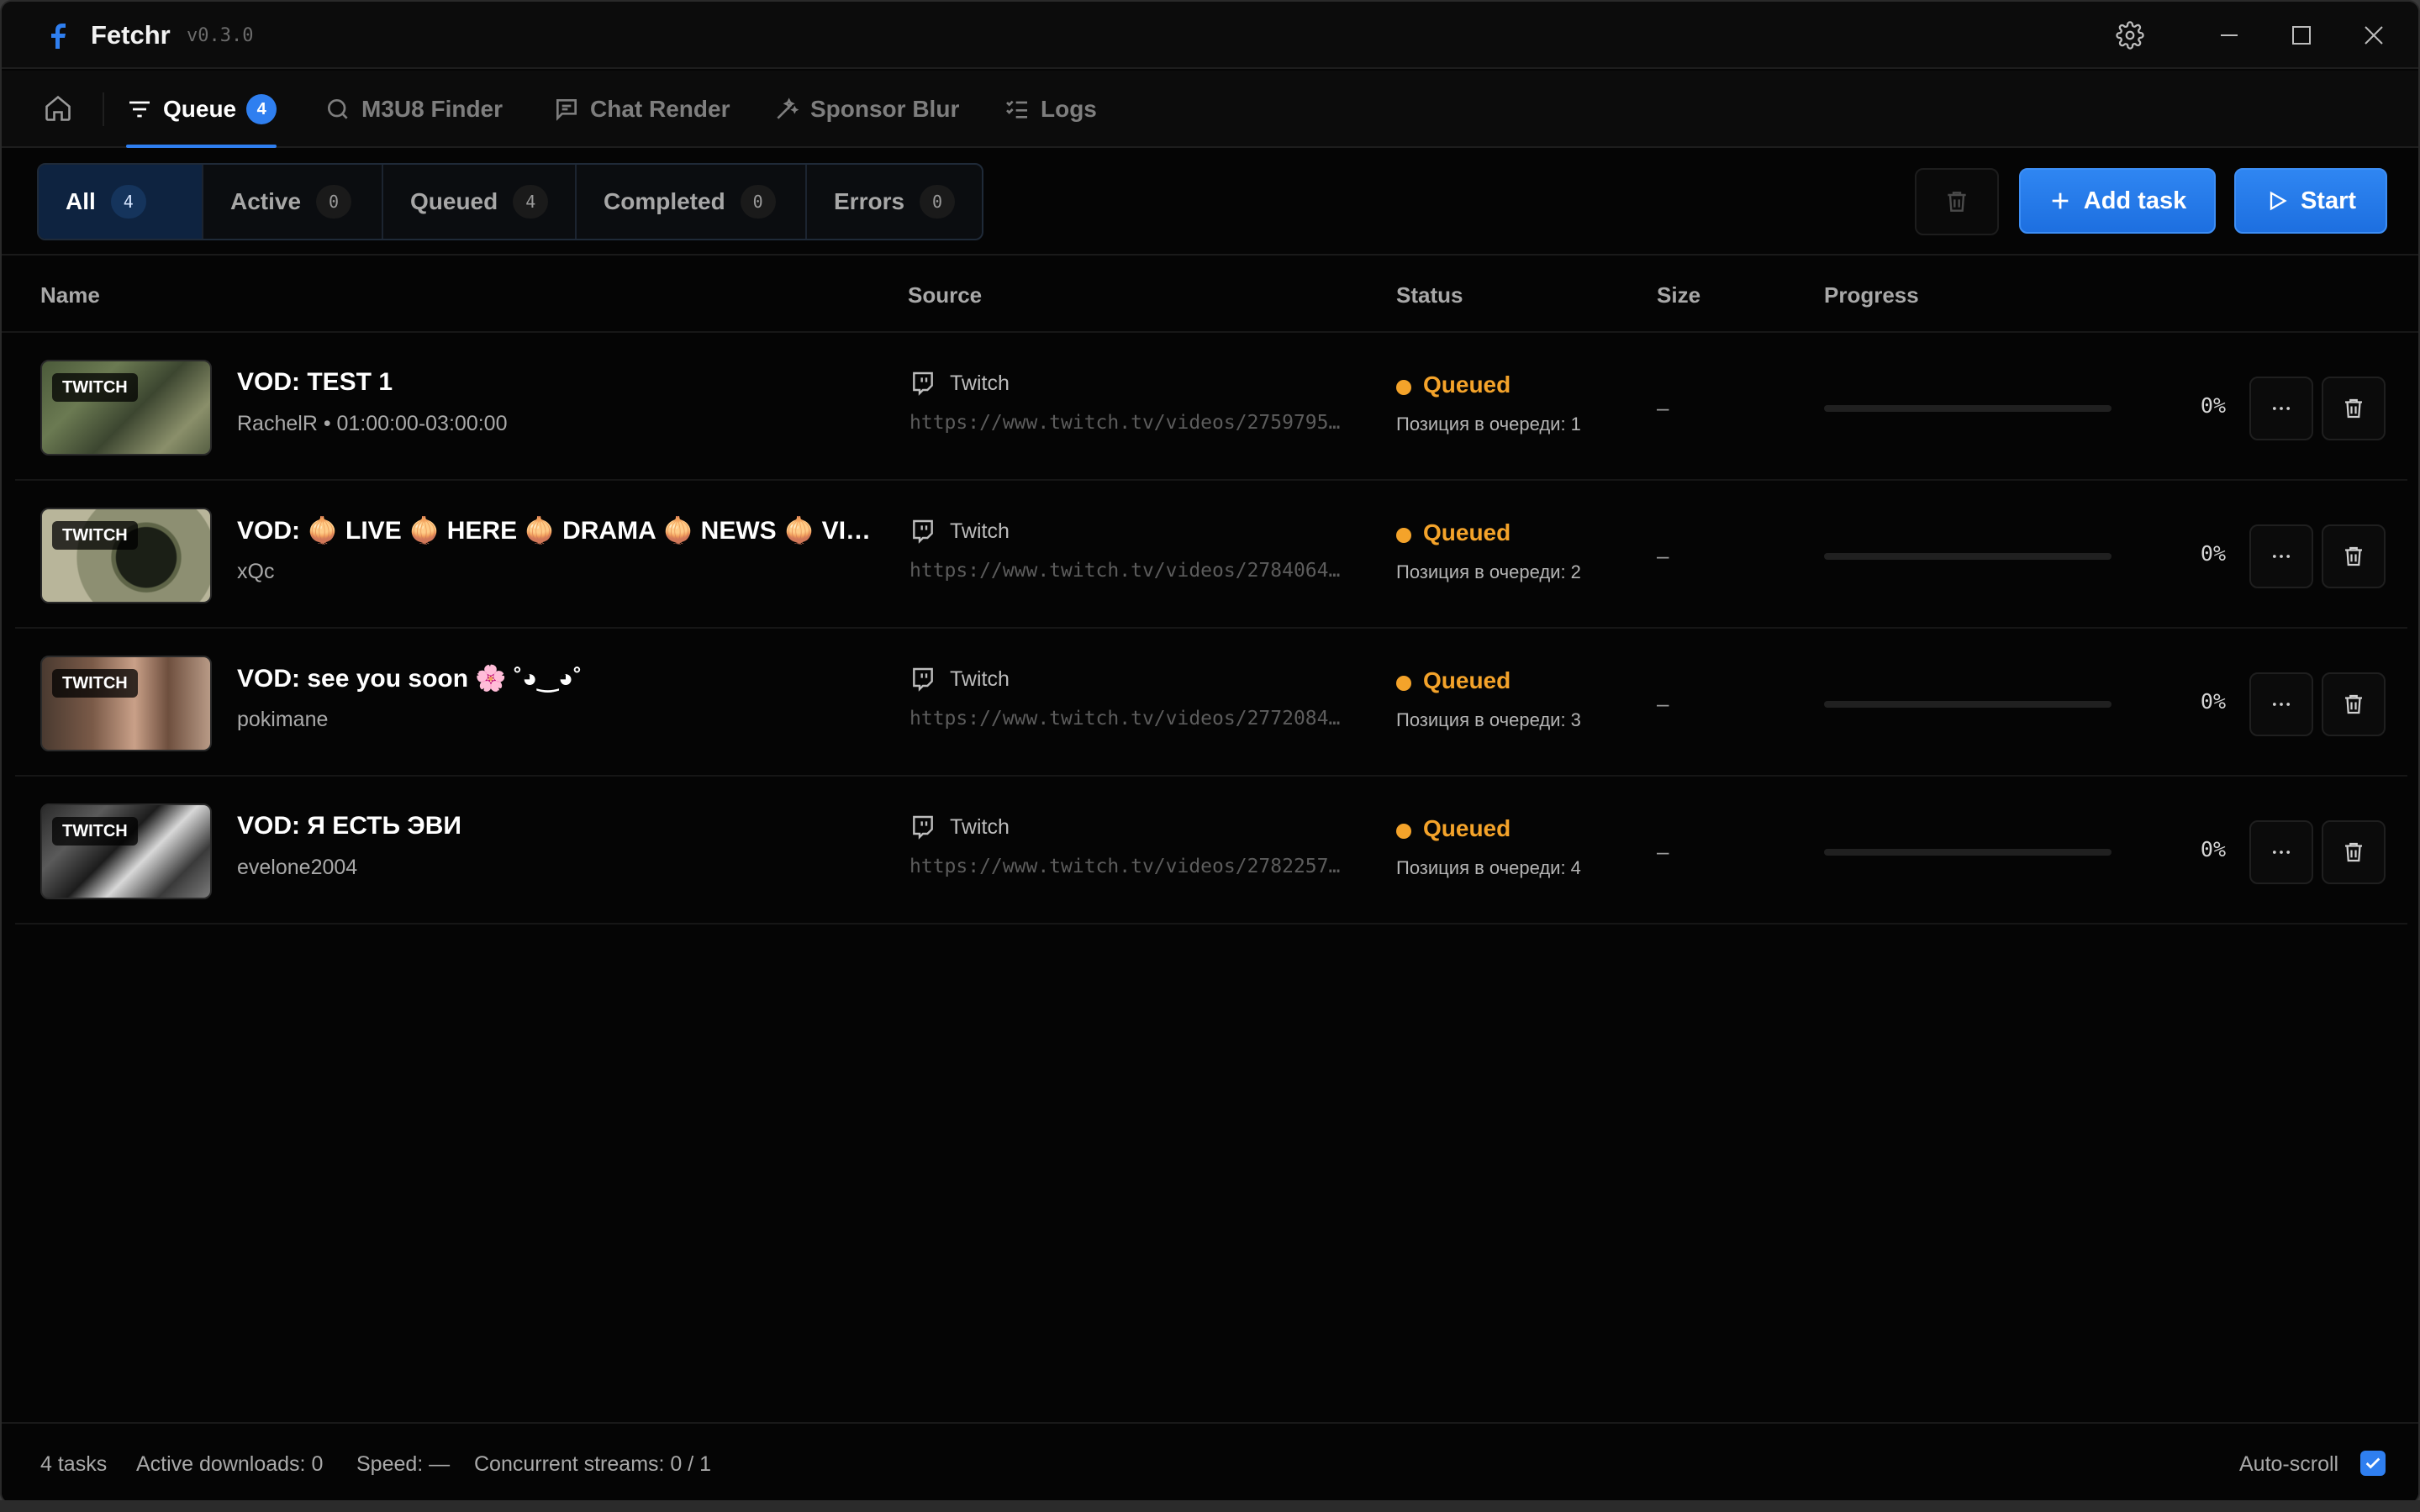 The height and width of the screenshot is (1512, 2420). Describe the element at coordinates (1069, 109) in the screenshot. I see `tab-logs-label: Logs` at that location.